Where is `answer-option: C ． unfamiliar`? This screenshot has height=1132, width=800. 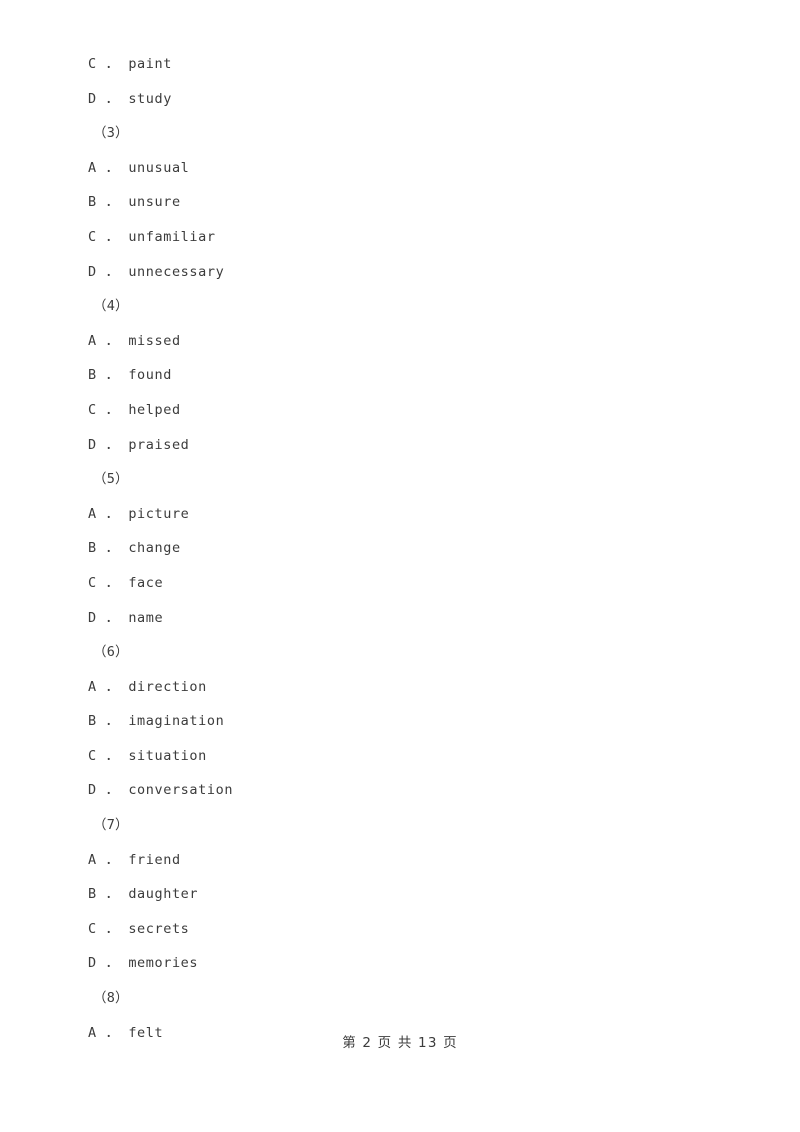
answer-option: C ． unfamiliar is located at coordinates (388, 237).